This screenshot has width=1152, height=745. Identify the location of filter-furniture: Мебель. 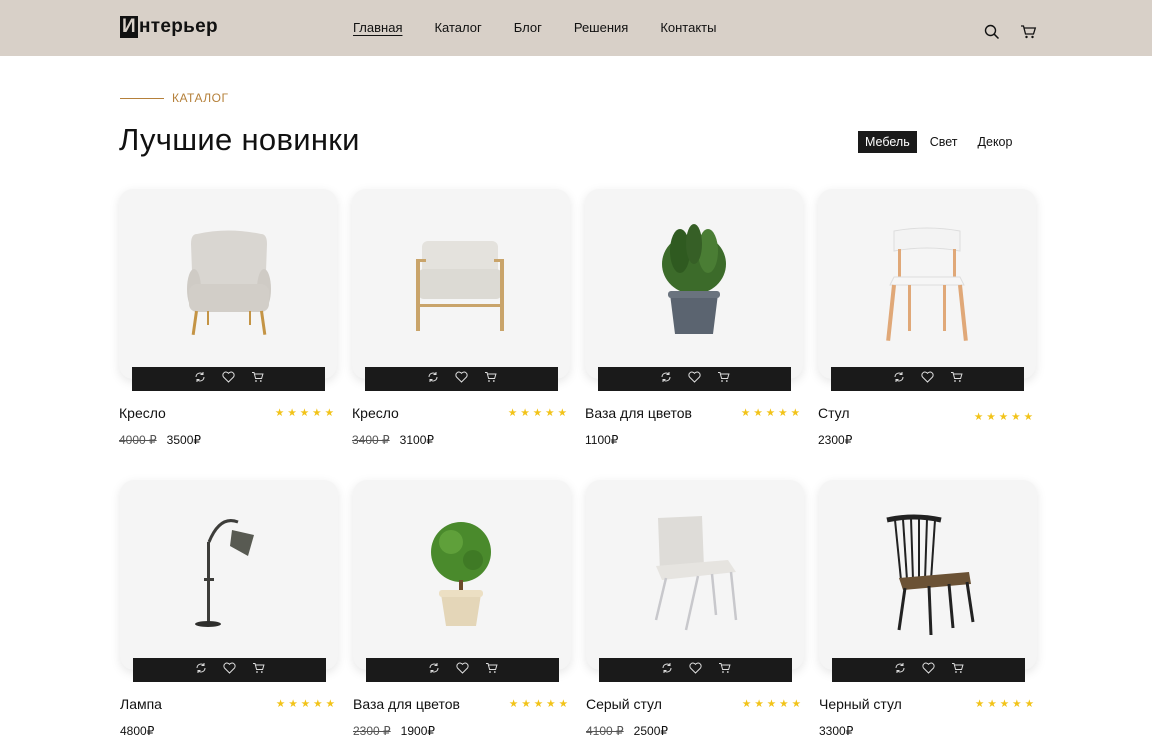
(887, 142).